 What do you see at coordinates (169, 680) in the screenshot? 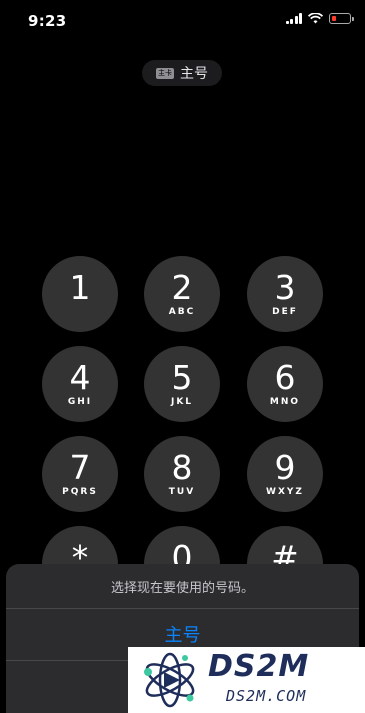
I see `atom-logo-icon` at bounding box center [169, 680].